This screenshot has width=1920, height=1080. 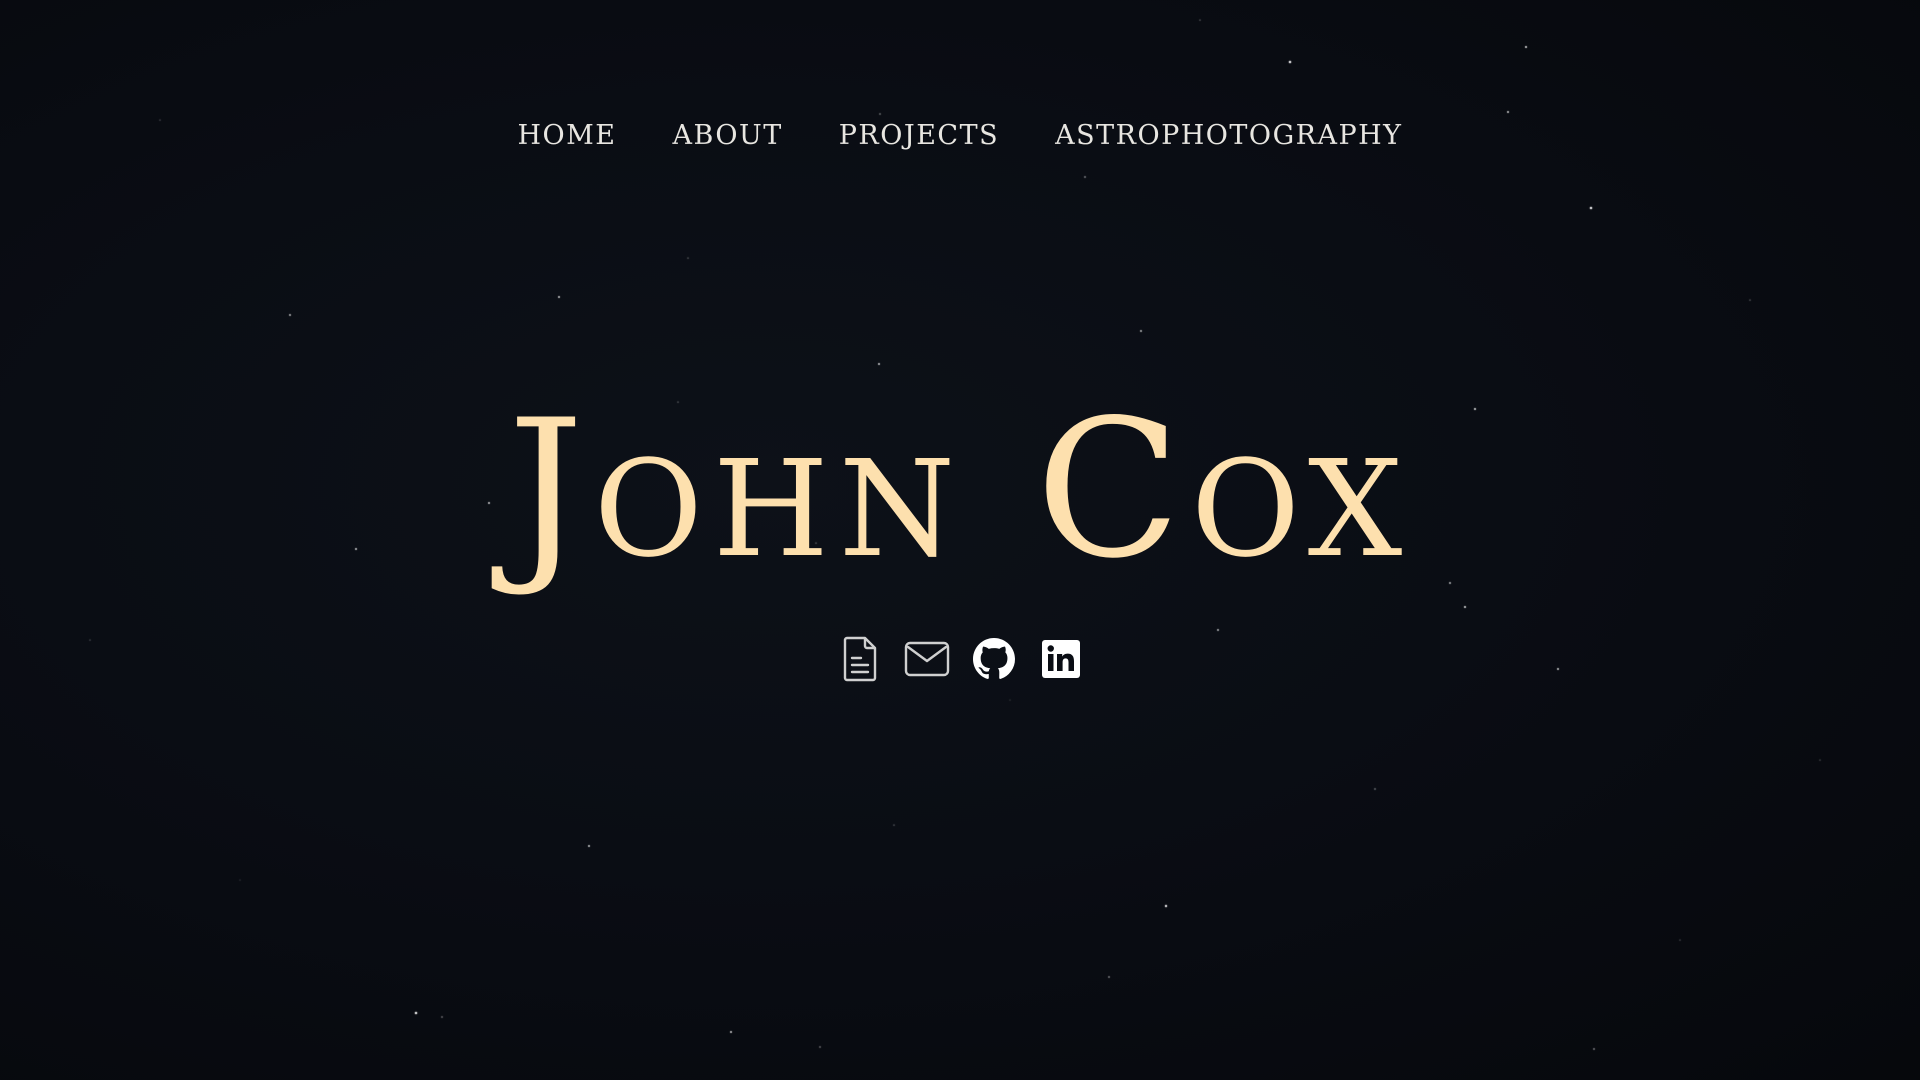 I want to click on mail-icon, so click(x=927, y=659).